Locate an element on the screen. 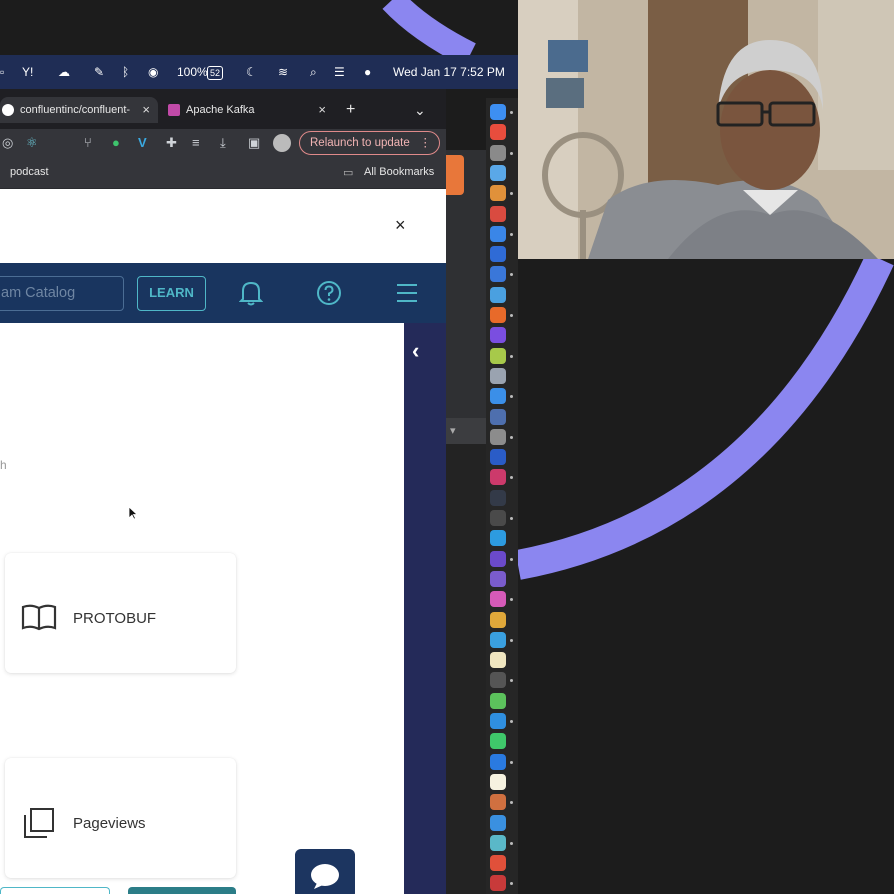  menubar-datetime: Wed Jan 17 7:52 PM is located at coordinates (449, 72).